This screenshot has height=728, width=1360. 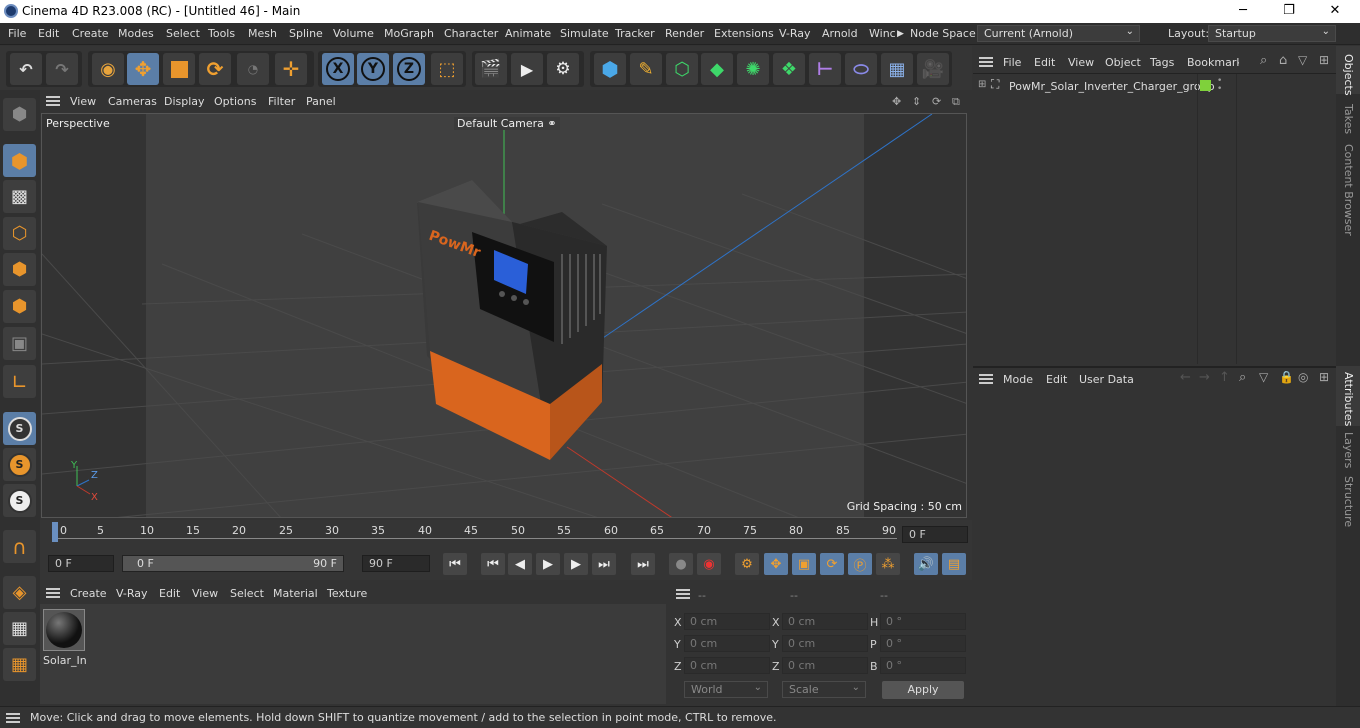 I want to click on field-icon: ⬭, so click(x=861, y=69).